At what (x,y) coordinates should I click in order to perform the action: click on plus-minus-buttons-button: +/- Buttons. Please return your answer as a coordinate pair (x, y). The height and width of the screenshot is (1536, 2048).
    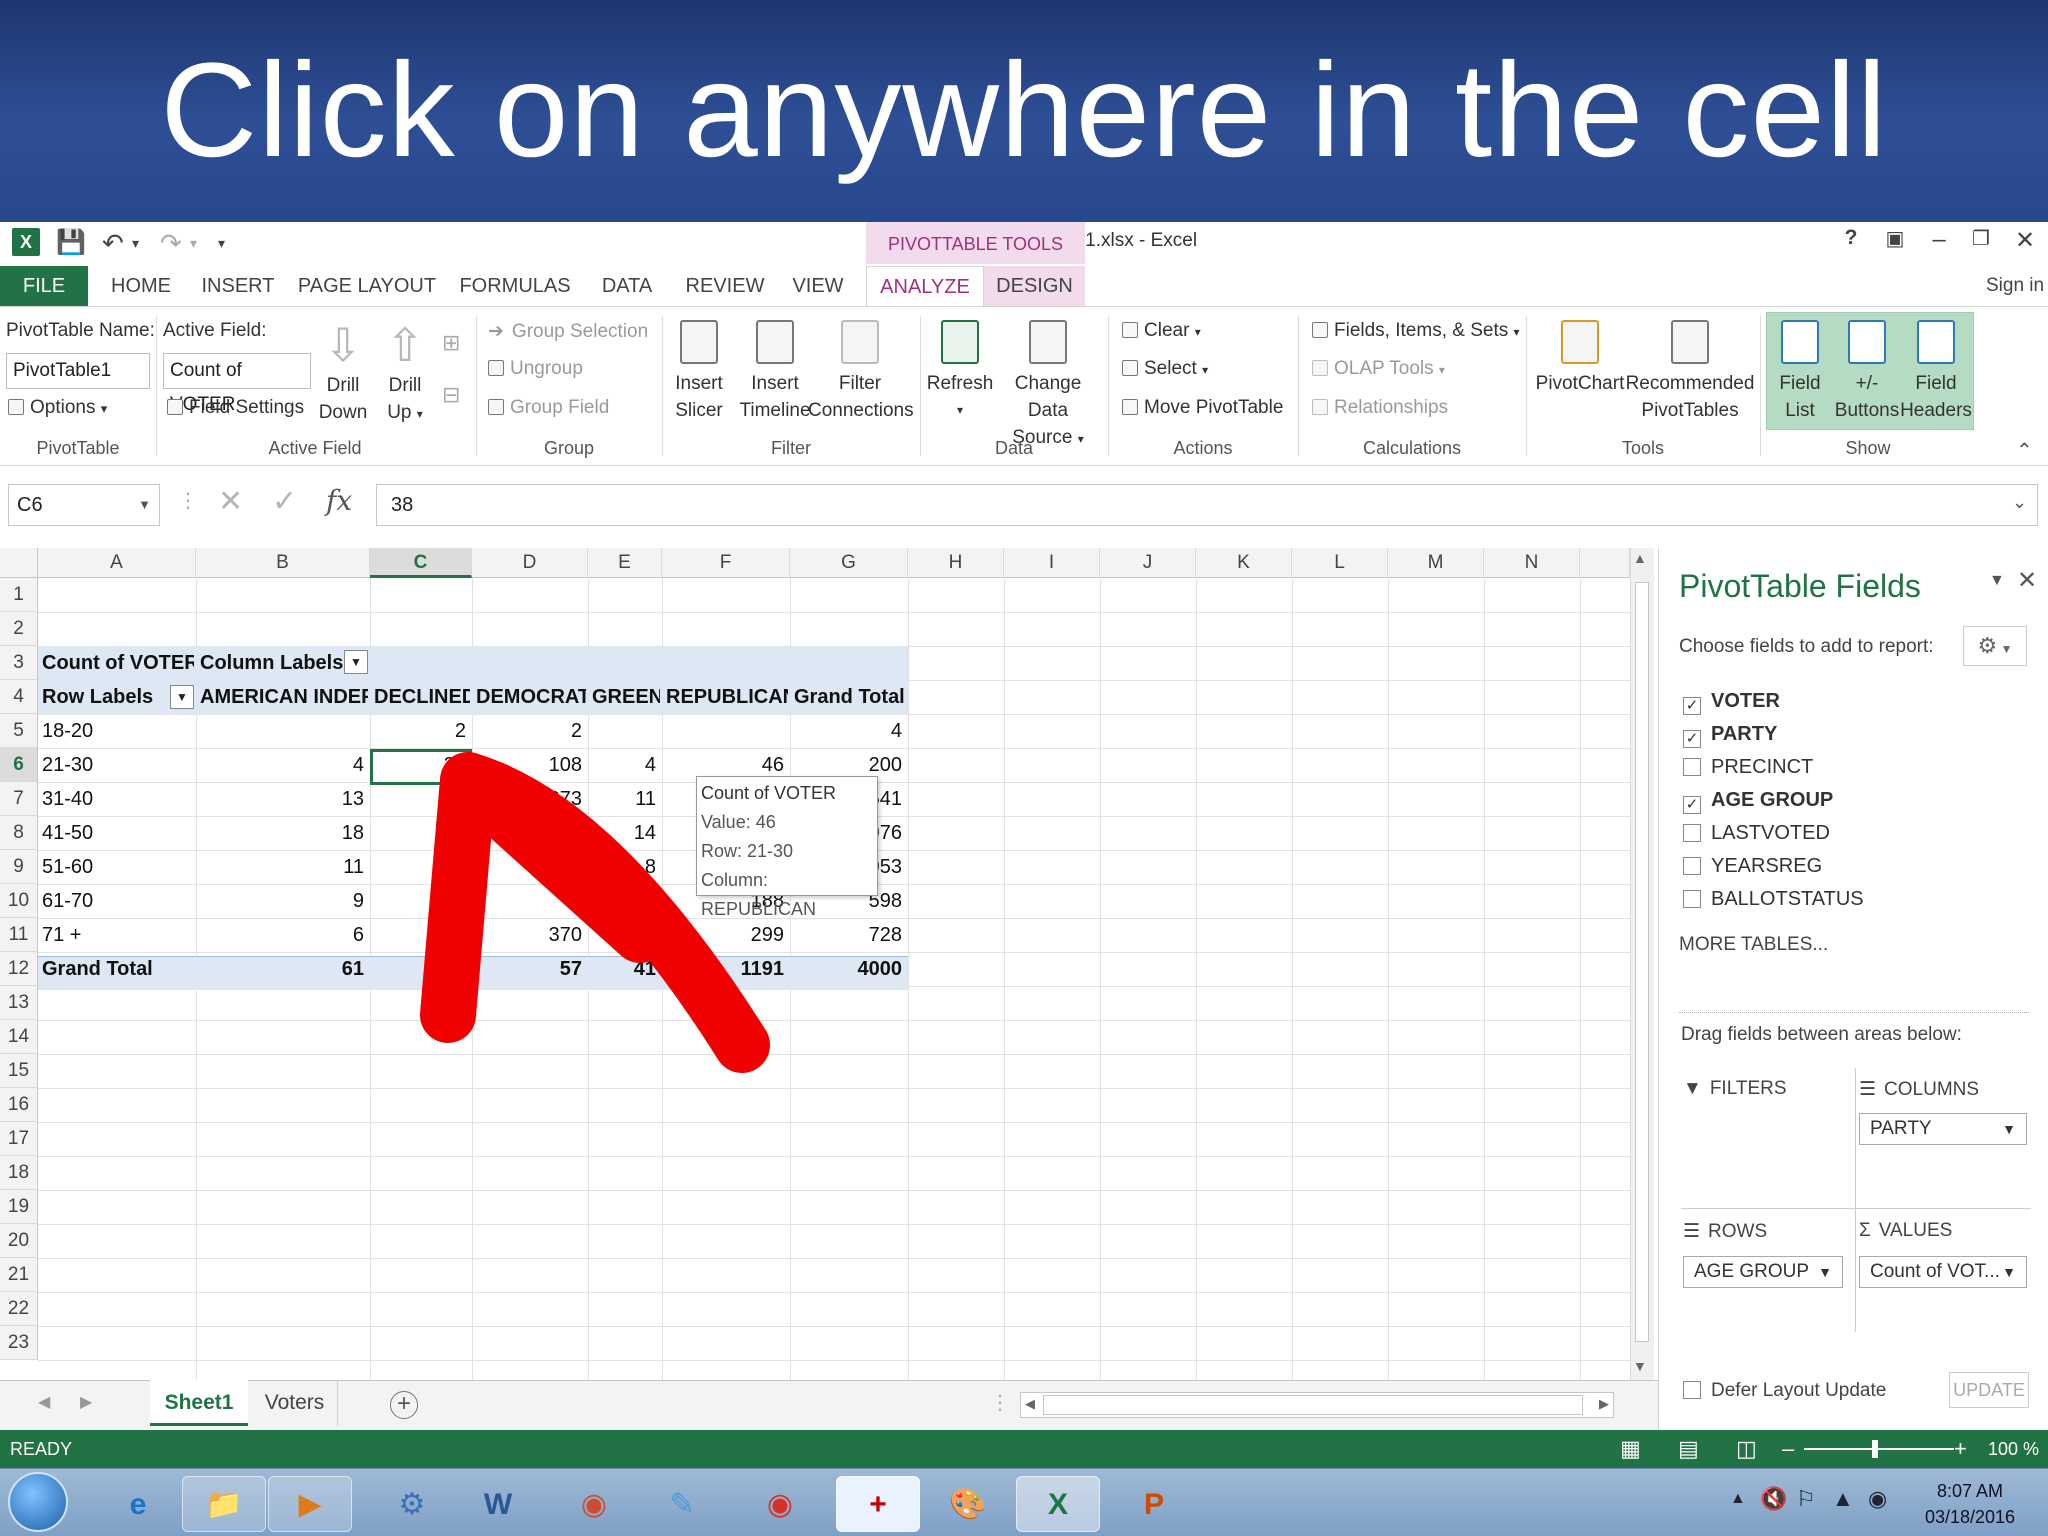
    Looking at the image, I should click on (1867, 372).